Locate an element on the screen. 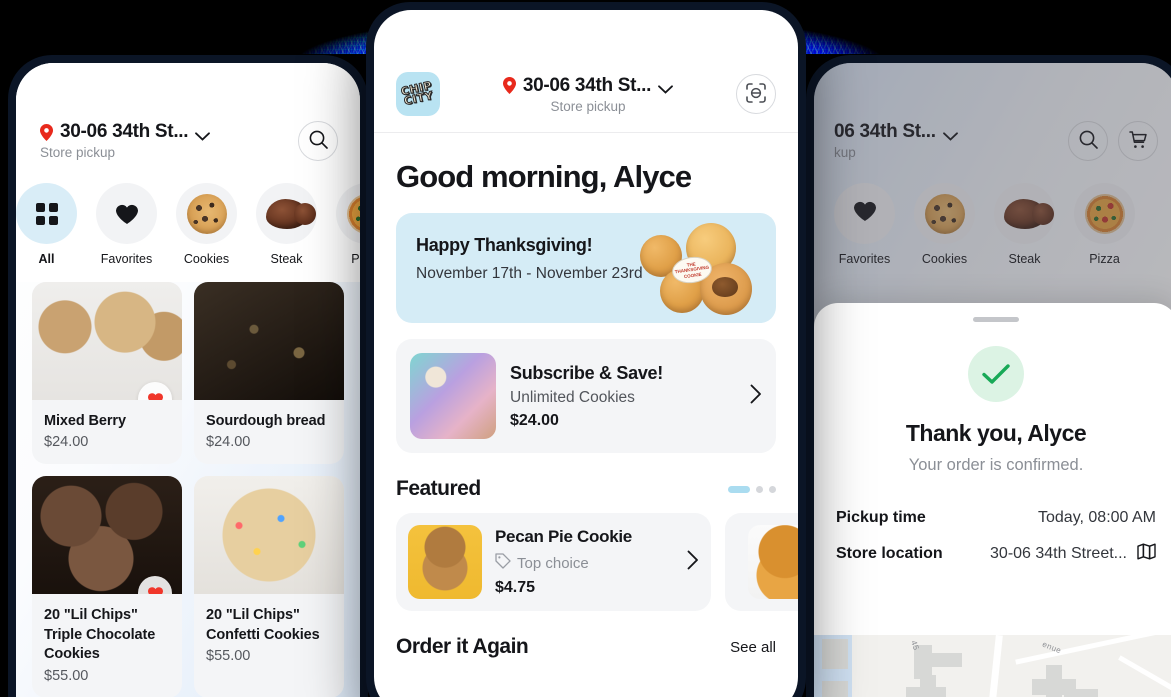  category-pizza: Pizza is located at coordinates (348, 224).